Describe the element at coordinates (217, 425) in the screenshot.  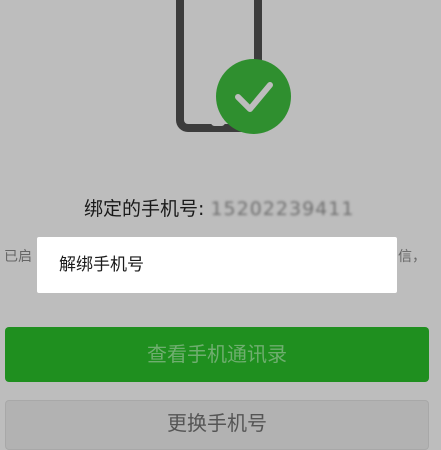
I see `change-phone-button: 更换手机号` at that location.